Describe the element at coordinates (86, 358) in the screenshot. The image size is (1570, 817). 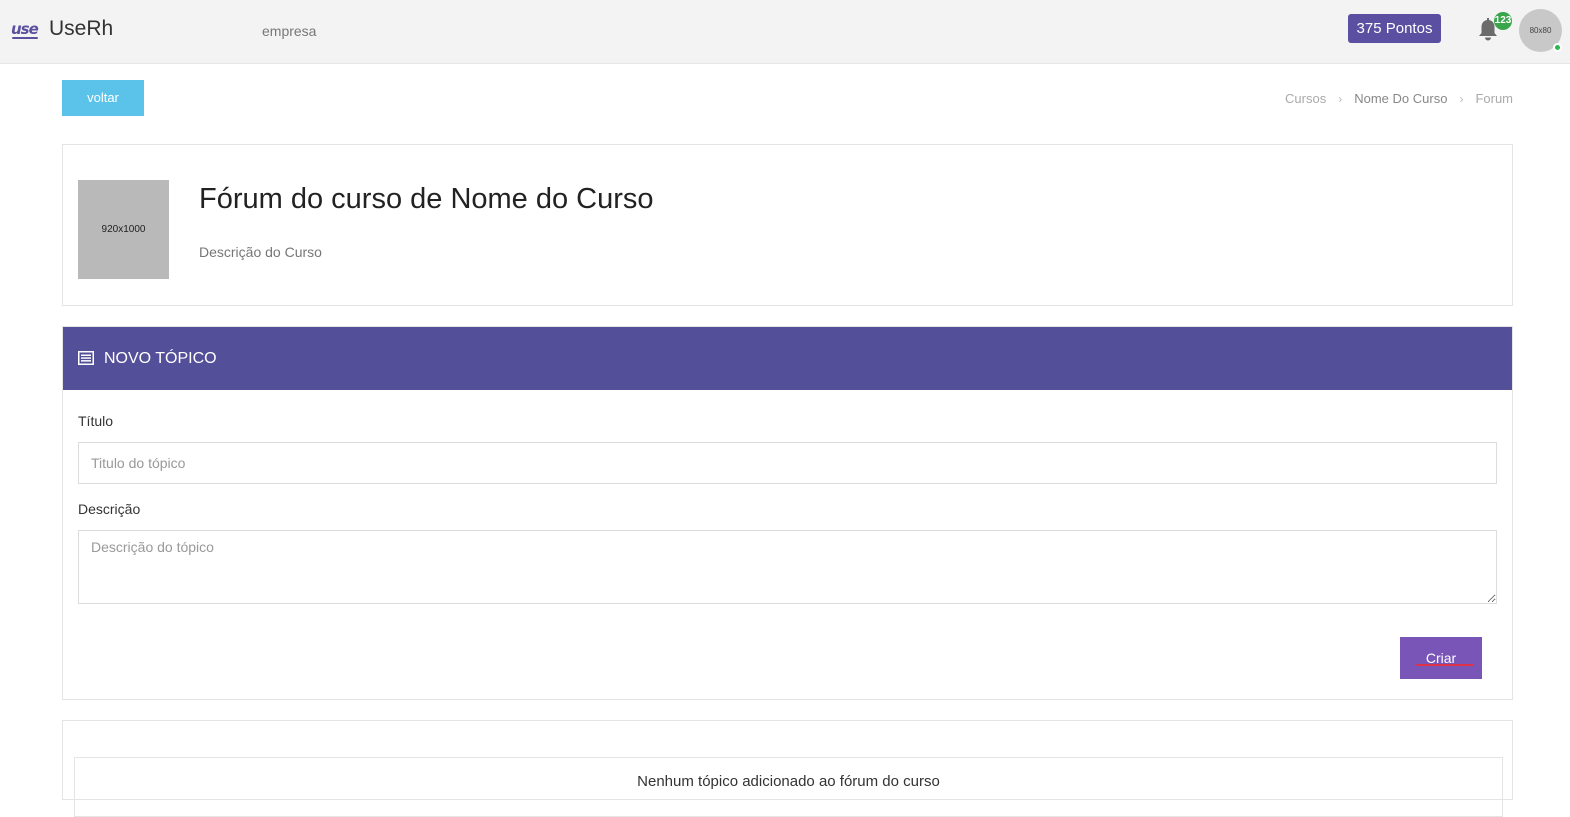
I see `list-icon` at that location.